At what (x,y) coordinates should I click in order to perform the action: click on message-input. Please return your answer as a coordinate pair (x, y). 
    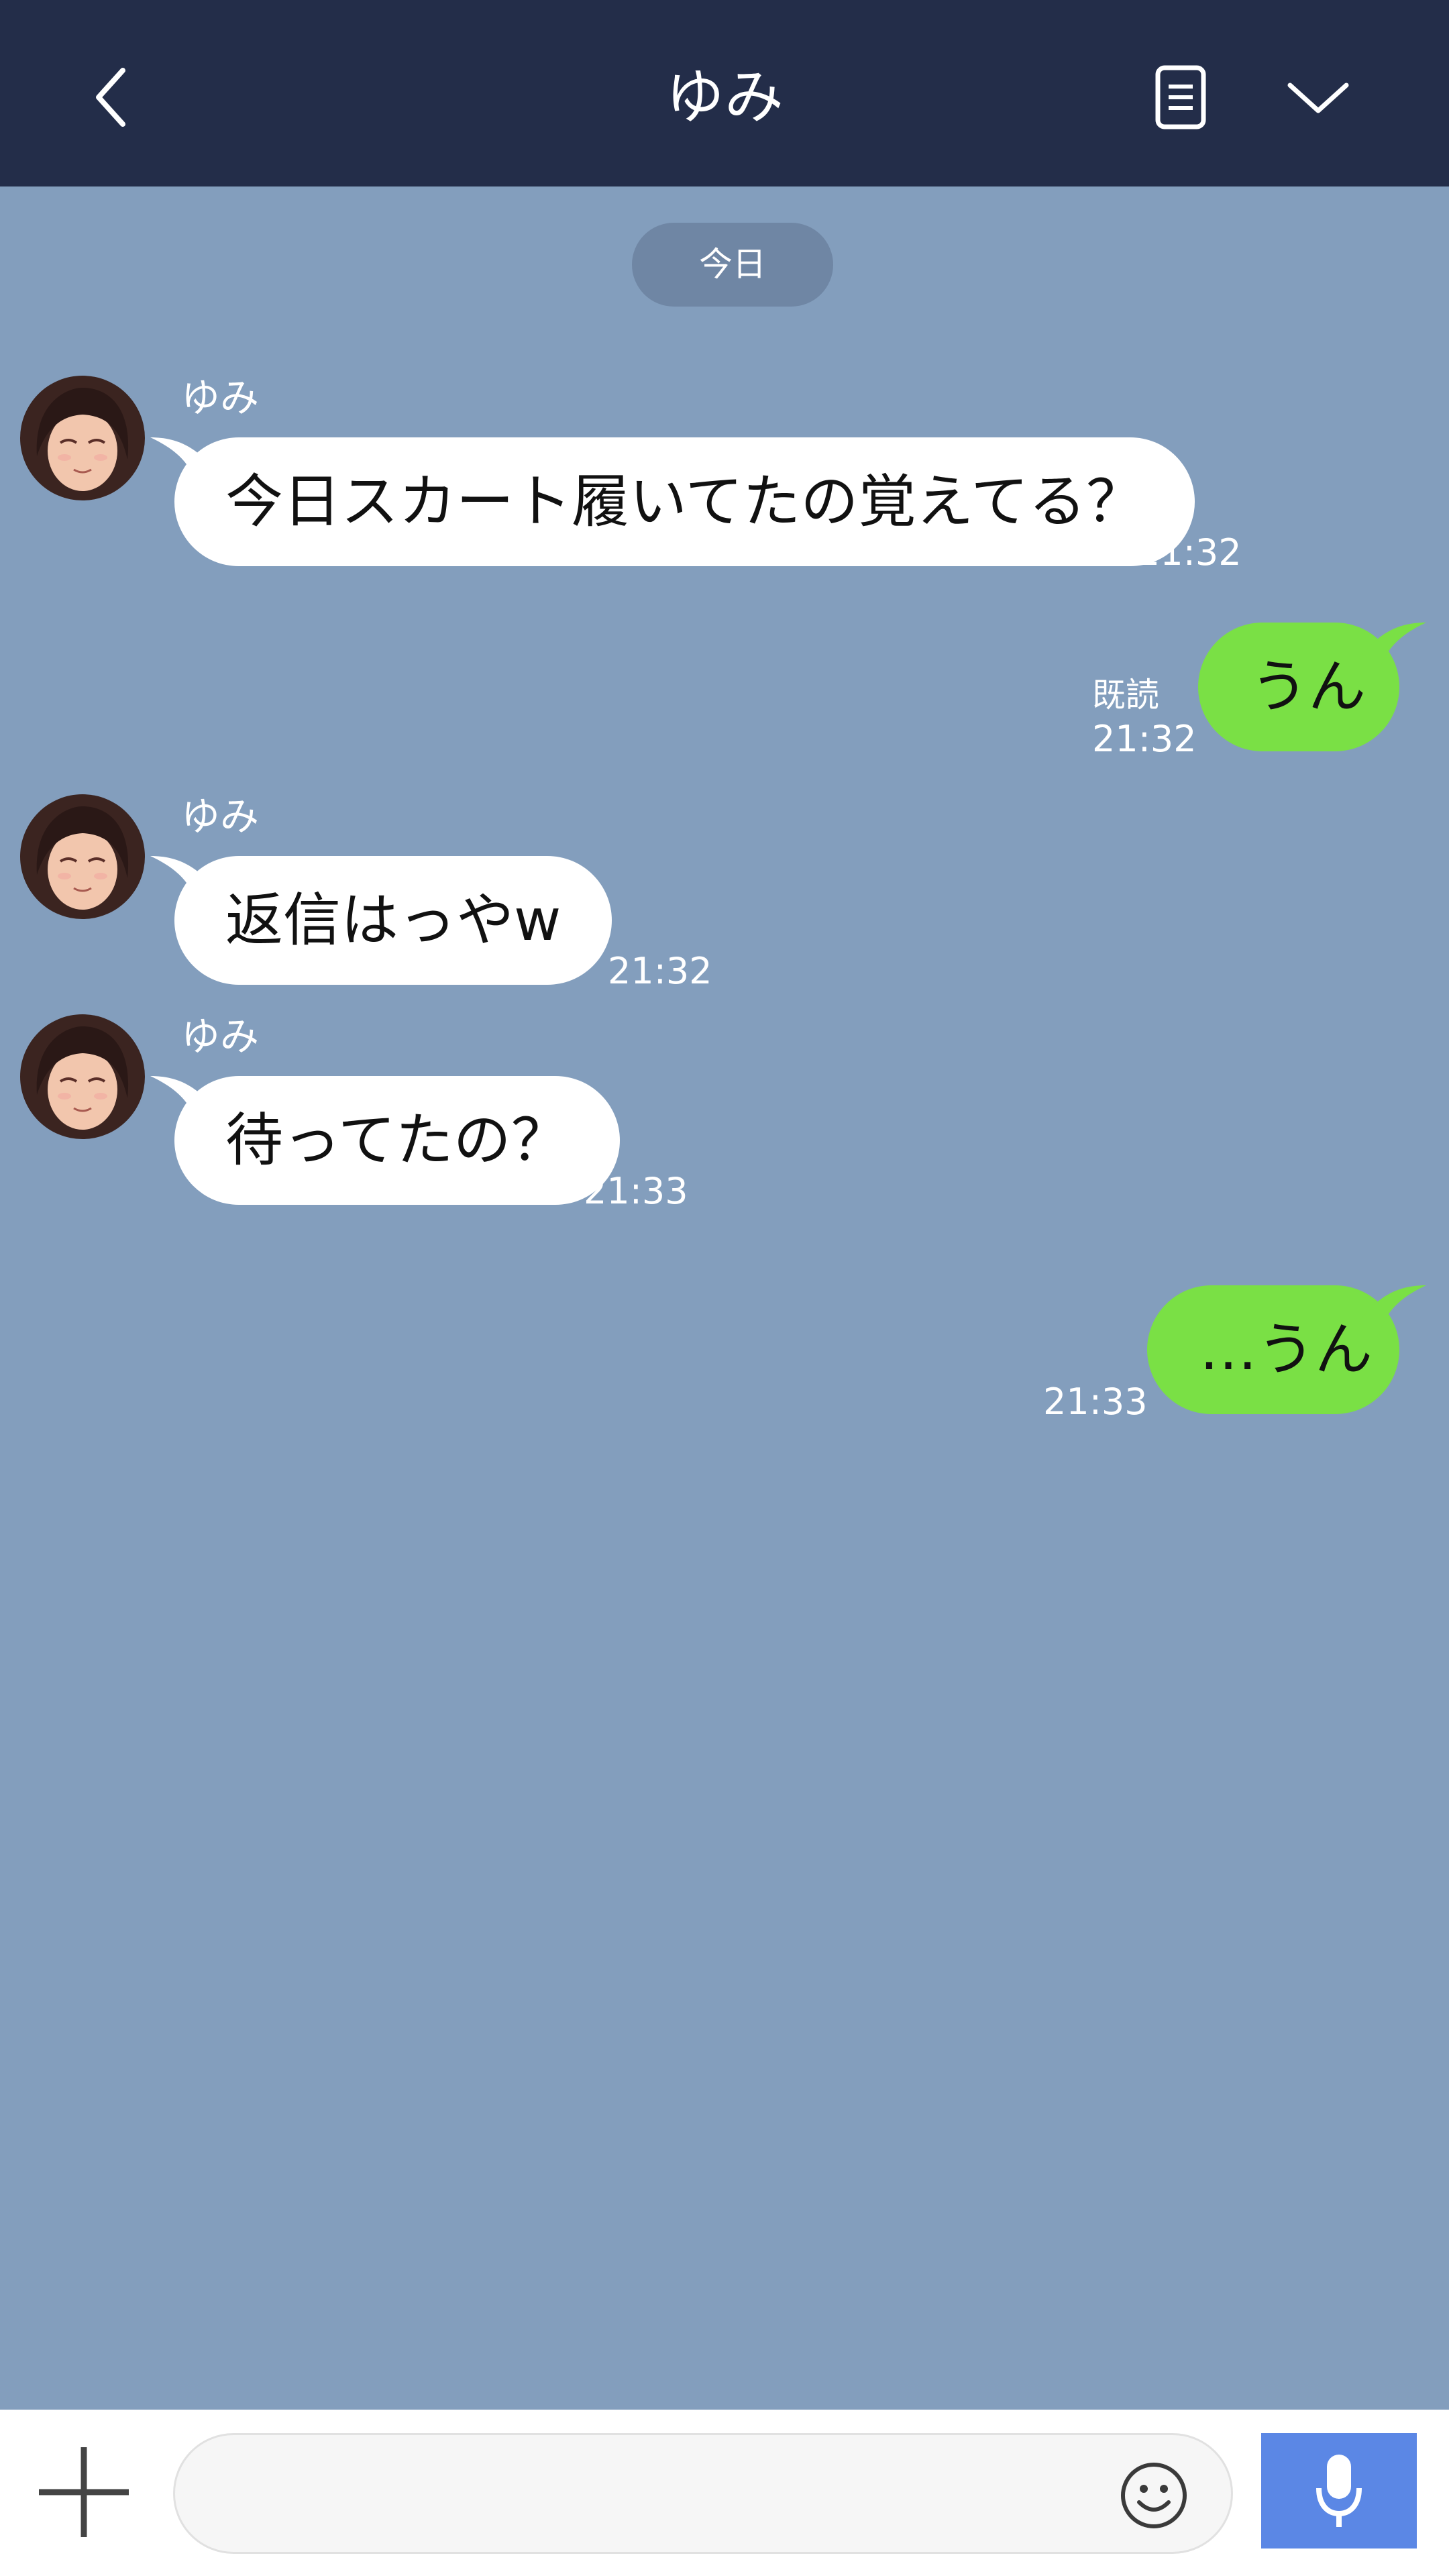
    Looking at the image, I should click on (703, 2493).